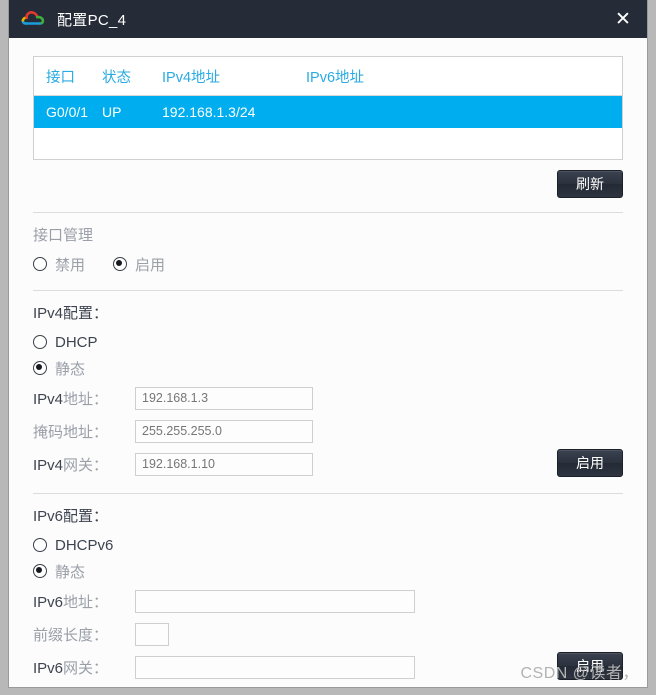 Image resolution: width=656 pixels, height=695 pixels. What do you see at coordinates (191, 77) in the screenshot?
I see `column-header-ipv4: IPv4地址` at bounding box center [191, 77].